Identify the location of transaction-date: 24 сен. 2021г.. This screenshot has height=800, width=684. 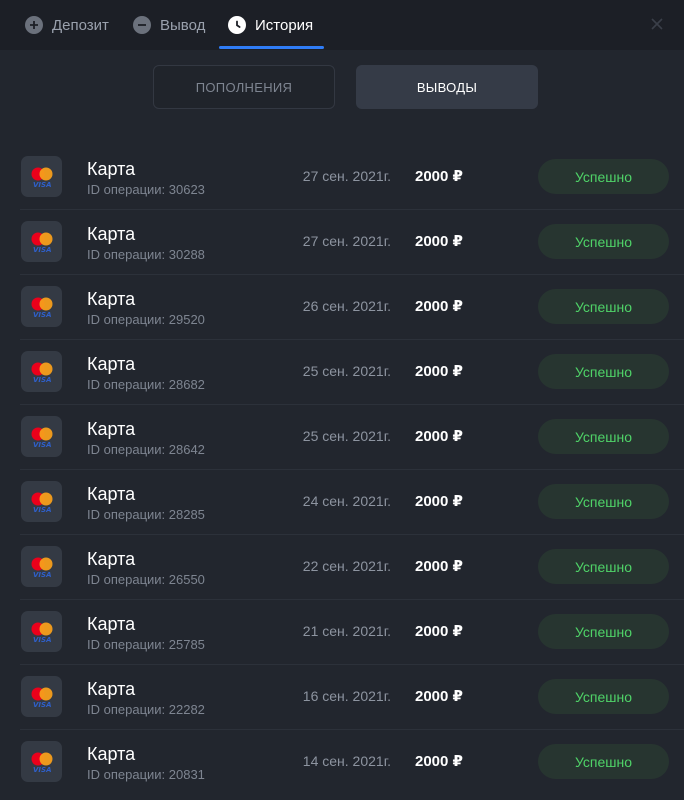
(346, 501).